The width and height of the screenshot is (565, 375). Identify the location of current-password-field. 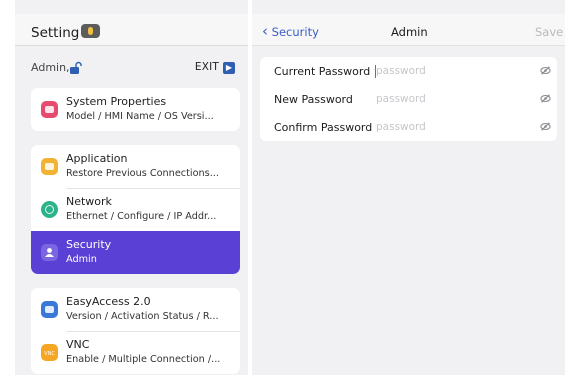
(451, 71).